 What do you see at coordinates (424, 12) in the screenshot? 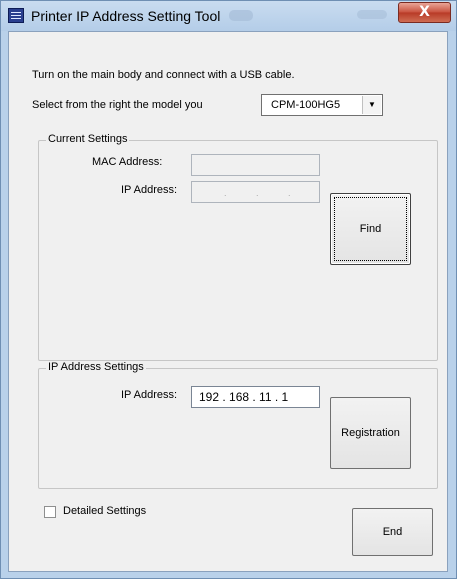
I see `close-button: X` at bounding box center [424, 12].